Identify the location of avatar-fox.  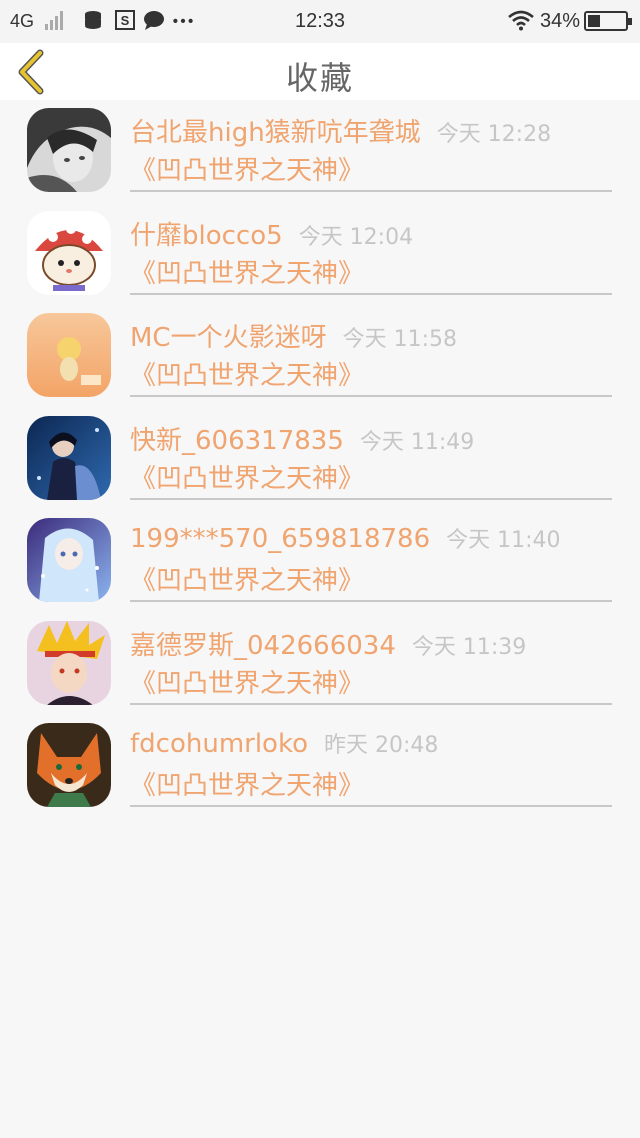
(69, 765).